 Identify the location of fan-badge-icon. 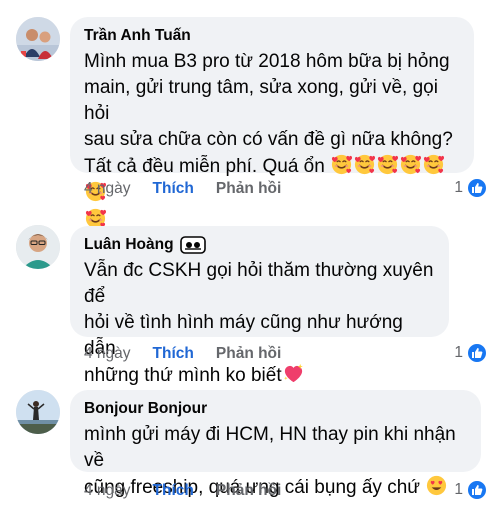
(192, 245).